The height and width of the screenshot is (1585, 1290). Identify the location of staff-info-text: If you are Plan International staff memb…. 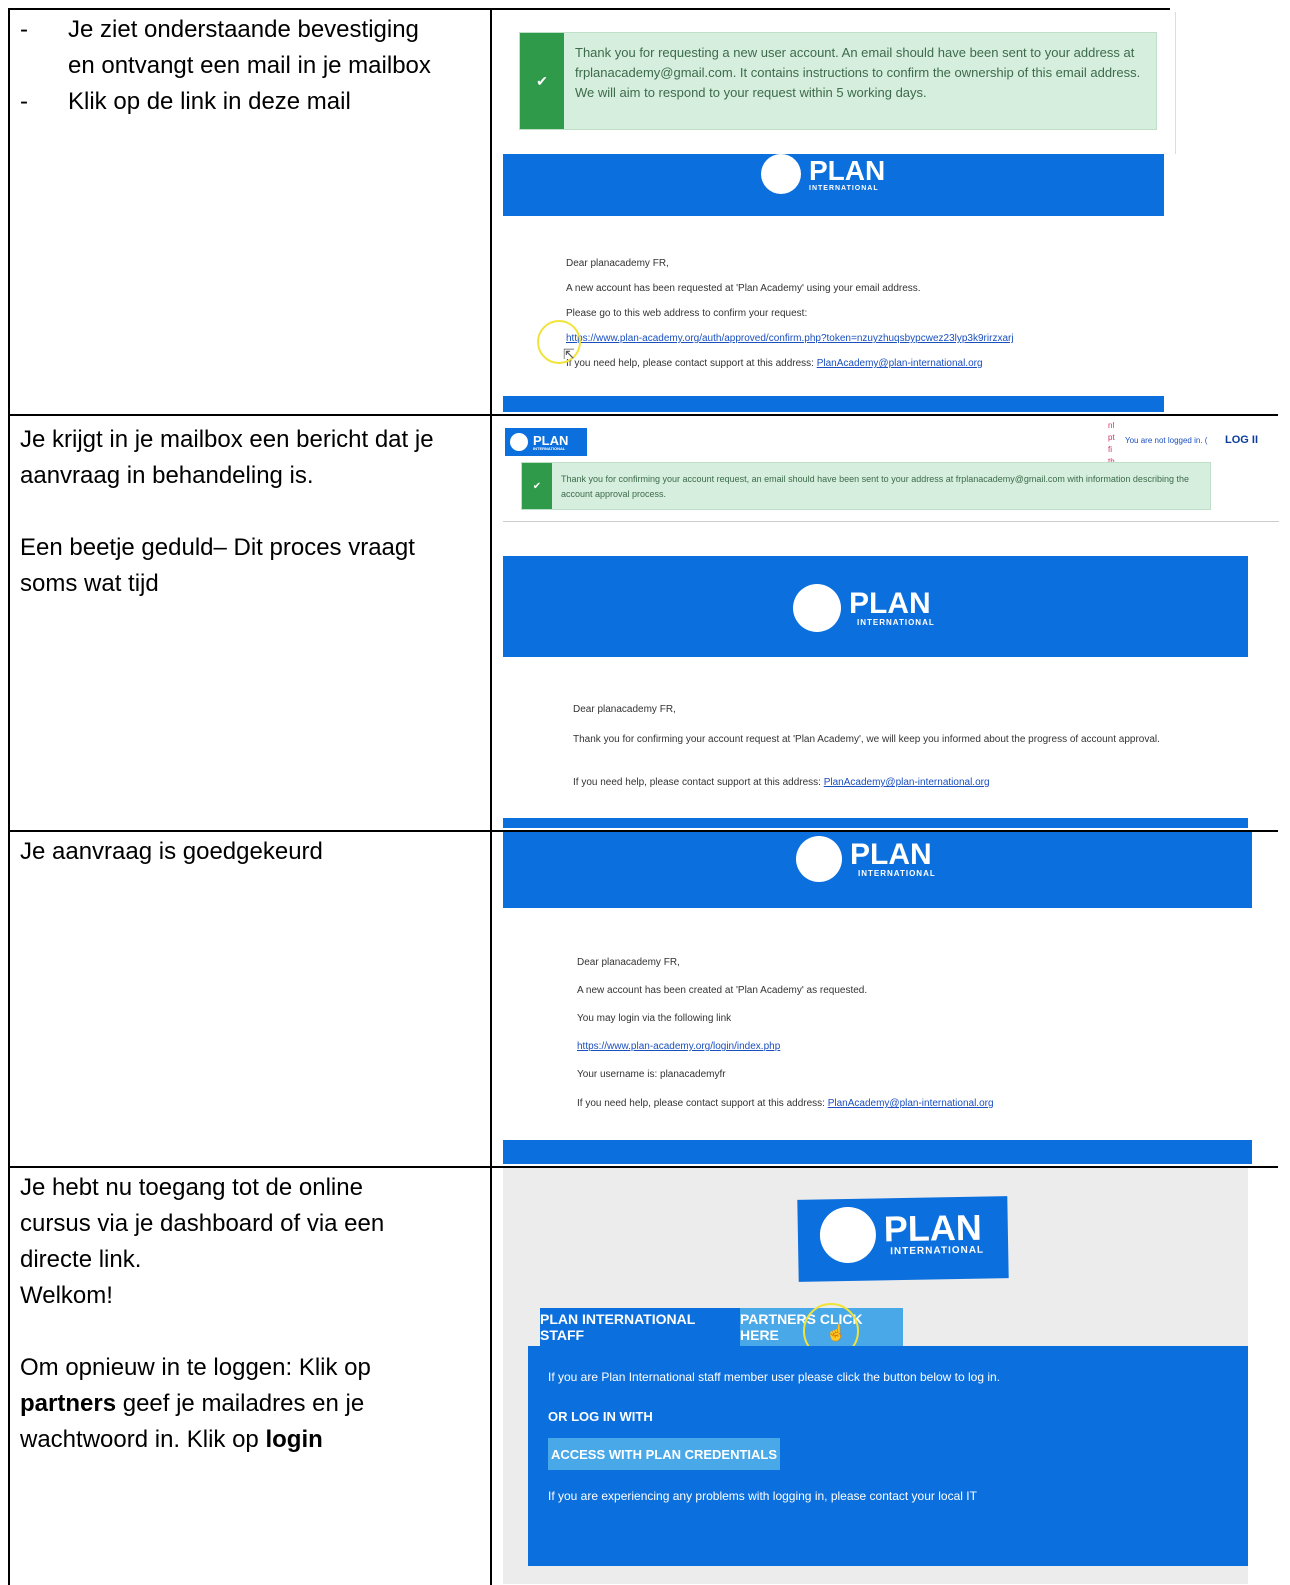
(774, 1377).